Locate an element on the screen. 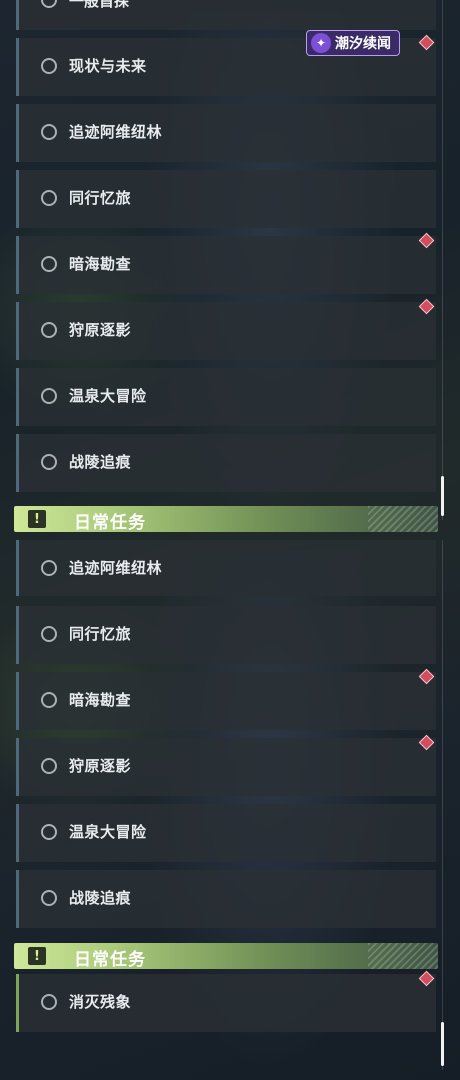  event-badge-label: 潮汐续闻 is located at coordinates (363, 44).